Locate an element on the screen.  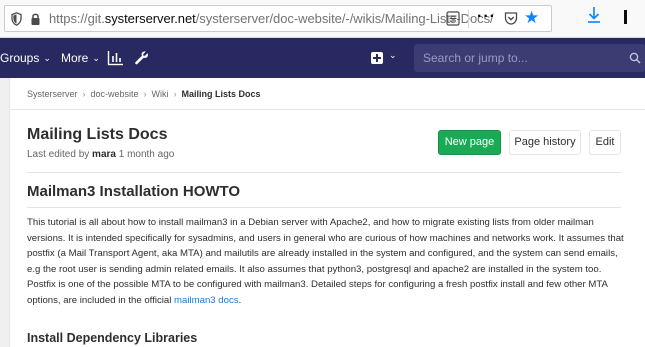
url-separator is located at coordinates (468, 19).